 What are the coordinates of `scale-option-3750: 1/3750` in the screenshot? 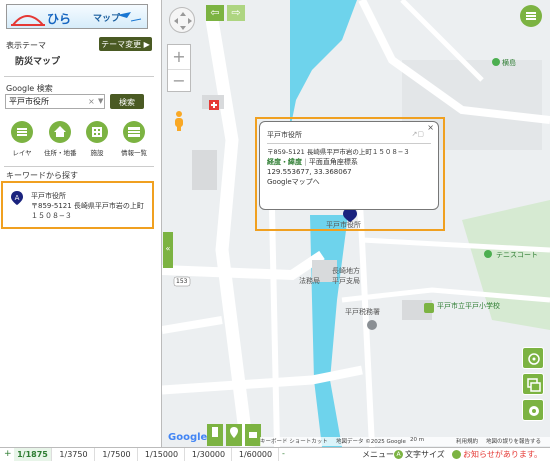 It's located at (74, 454).